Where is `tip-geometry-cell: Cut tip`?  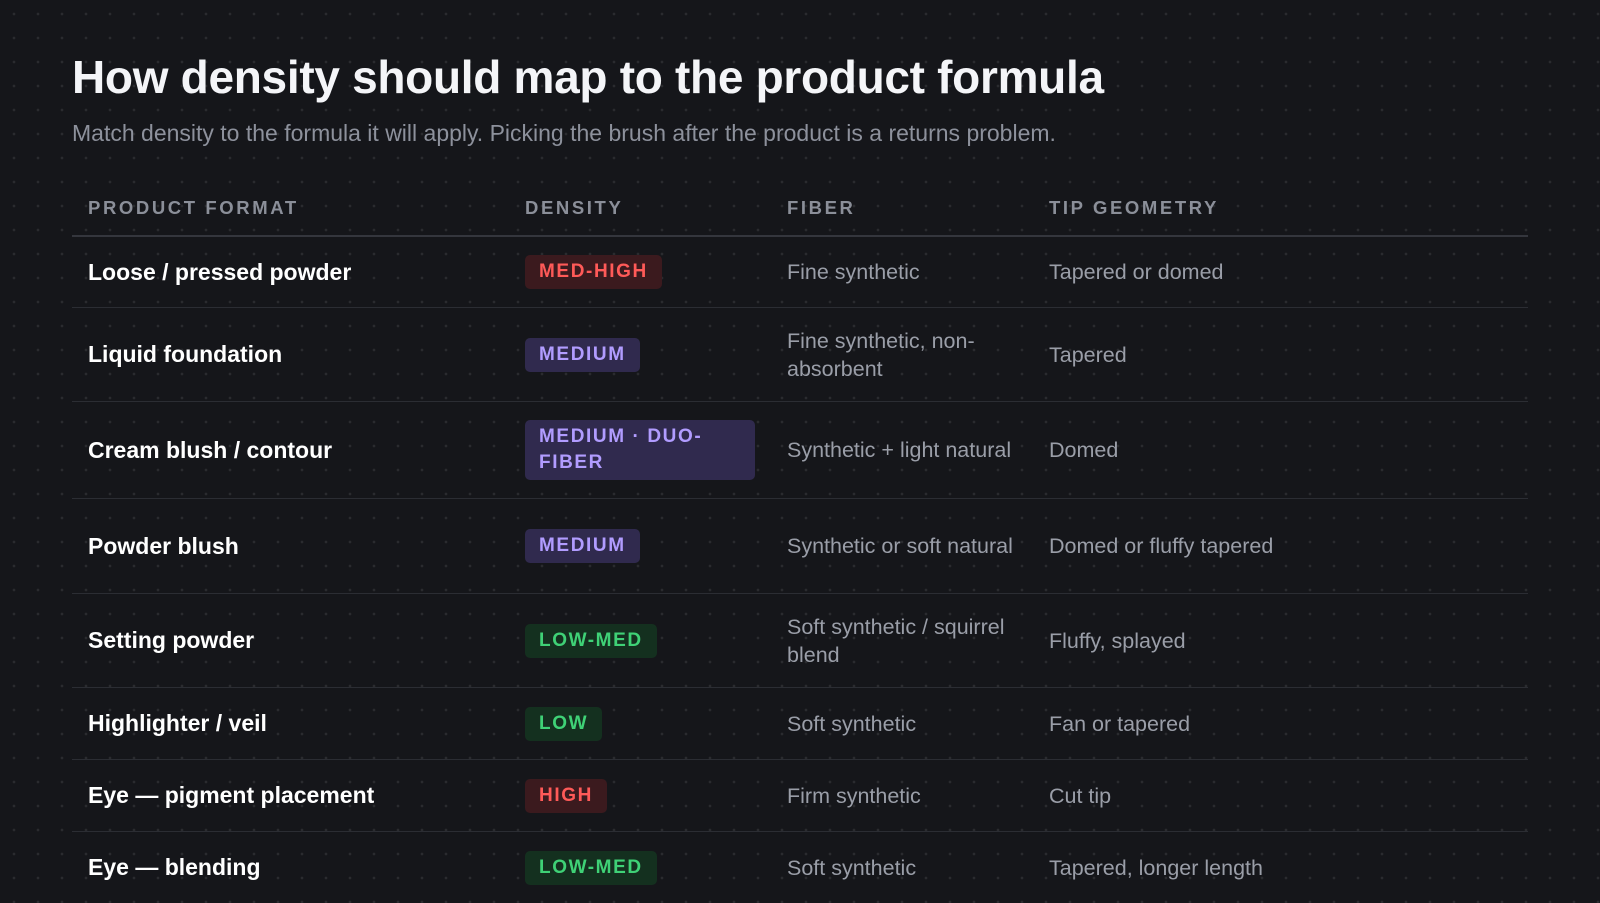 tip-geometry-cell: Cut tip is located at coordinates (1080, 795).